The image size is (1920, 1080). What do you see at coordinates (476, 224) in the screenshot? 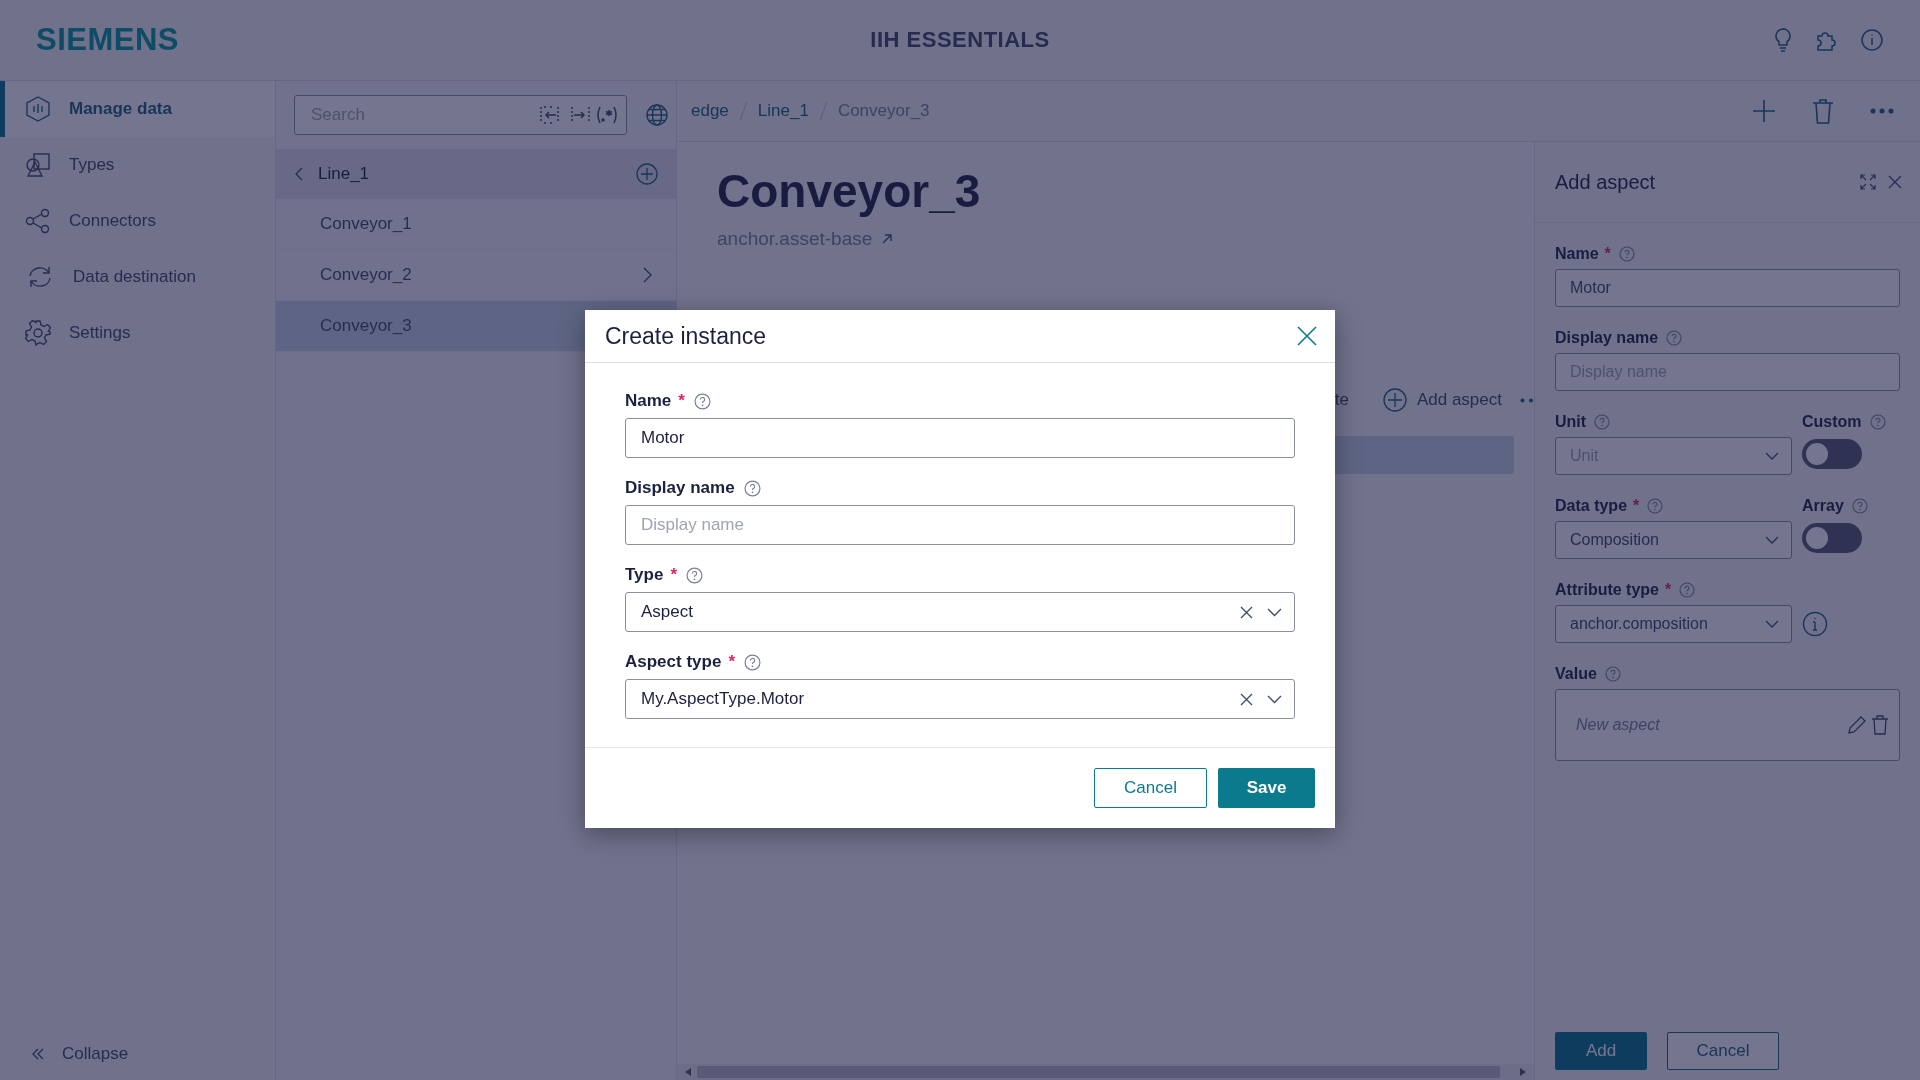
I see `tree-item: Conveyor_1` at bounding box center [476, 224].